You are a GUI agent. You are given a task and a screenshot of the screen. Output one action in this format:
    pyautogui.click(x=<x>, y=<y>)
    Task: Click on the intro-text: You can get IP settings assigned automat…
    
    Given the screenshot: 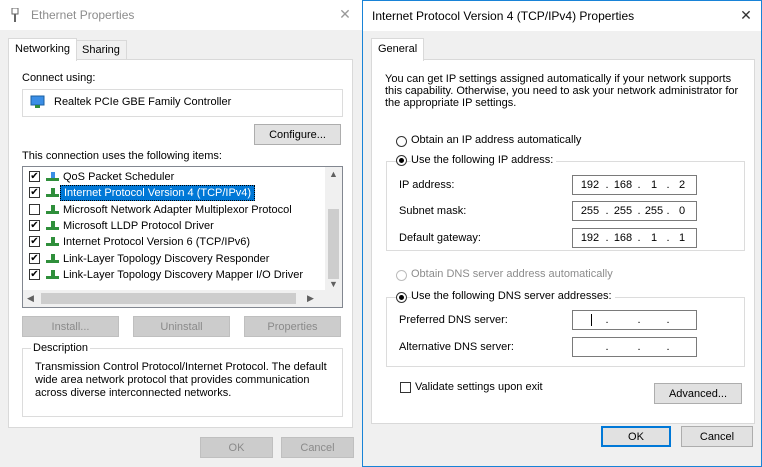 What is the action you would take?
    pyautogui.click(x=562, y=91)
    